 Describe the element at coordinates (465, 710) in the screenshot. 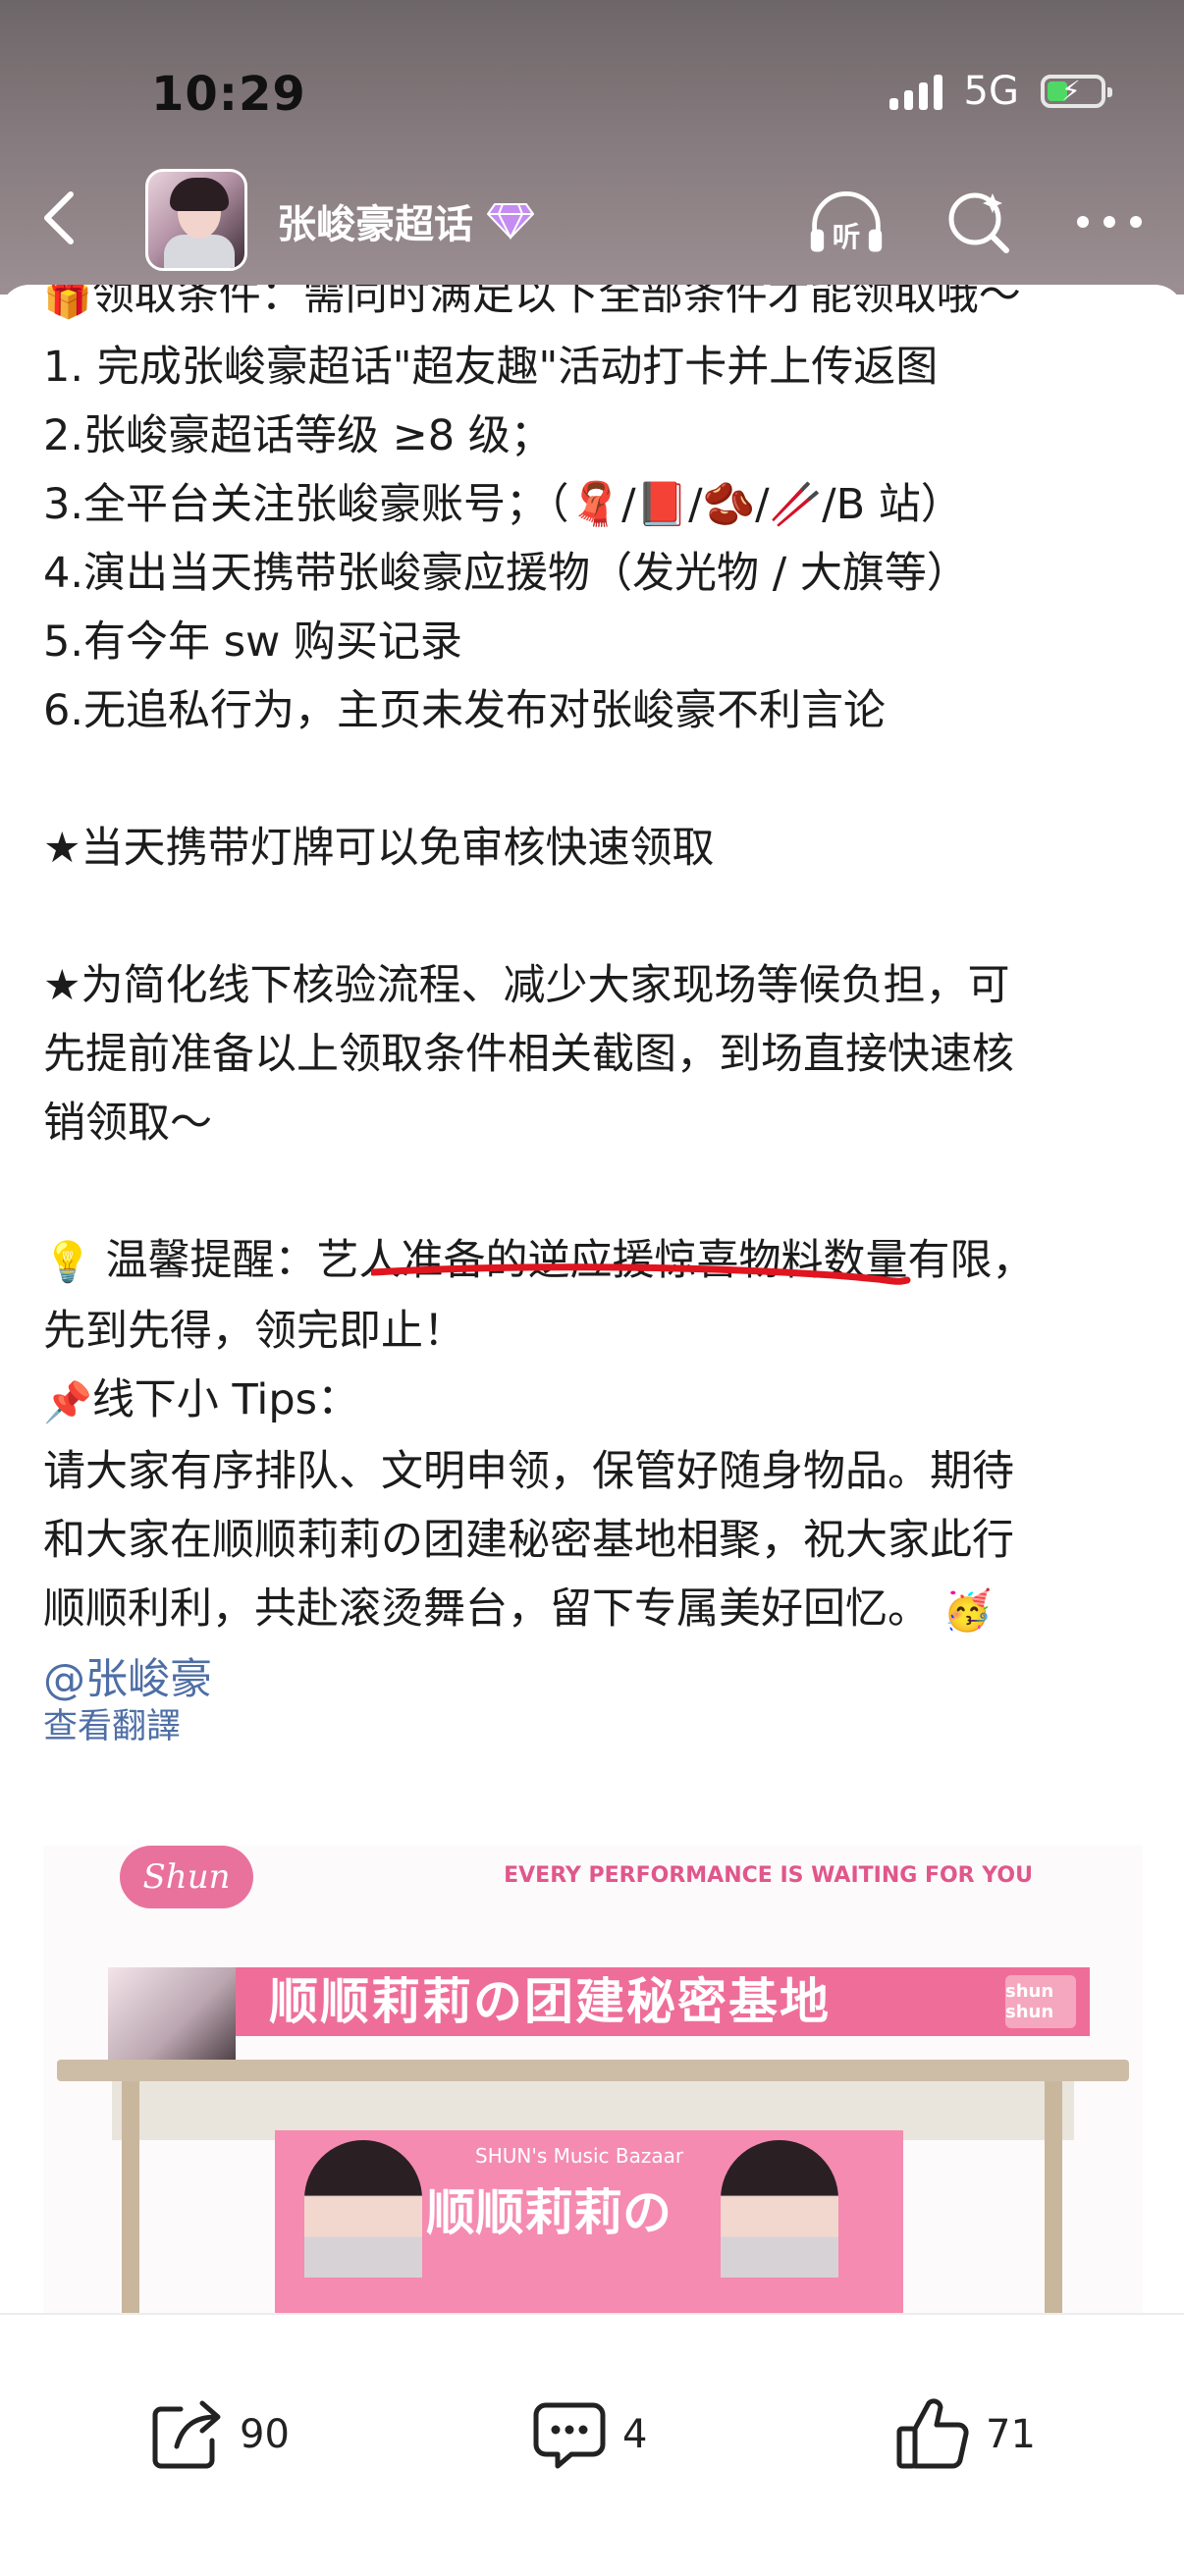

I see `post-line: 6.无追私行为，主页未发布对张峻豪不利言论` at that location.